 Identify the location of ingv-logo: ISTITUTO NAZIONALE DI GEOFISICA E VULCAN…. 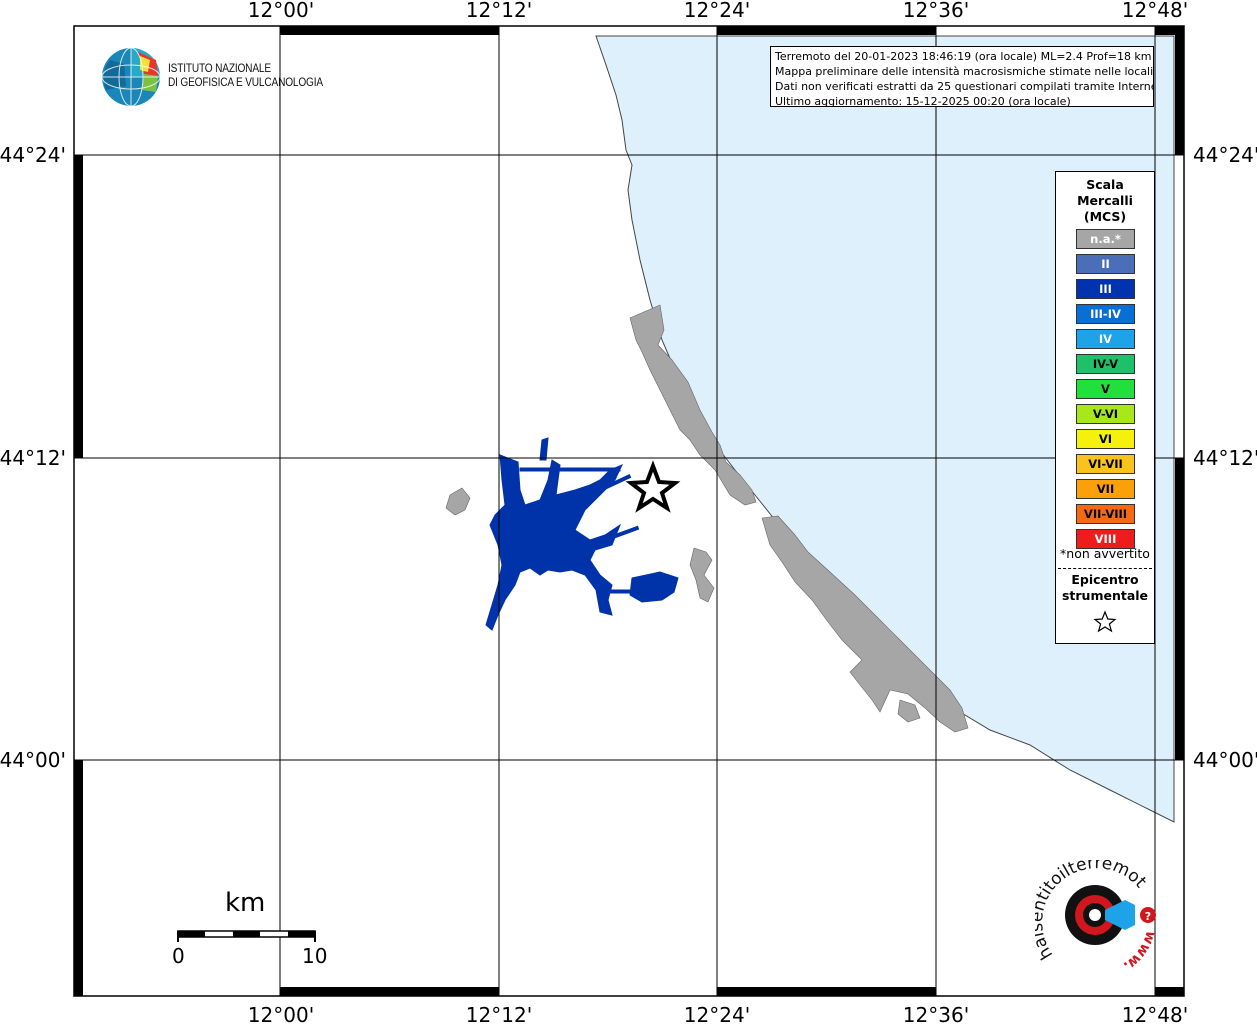
(215, 79).